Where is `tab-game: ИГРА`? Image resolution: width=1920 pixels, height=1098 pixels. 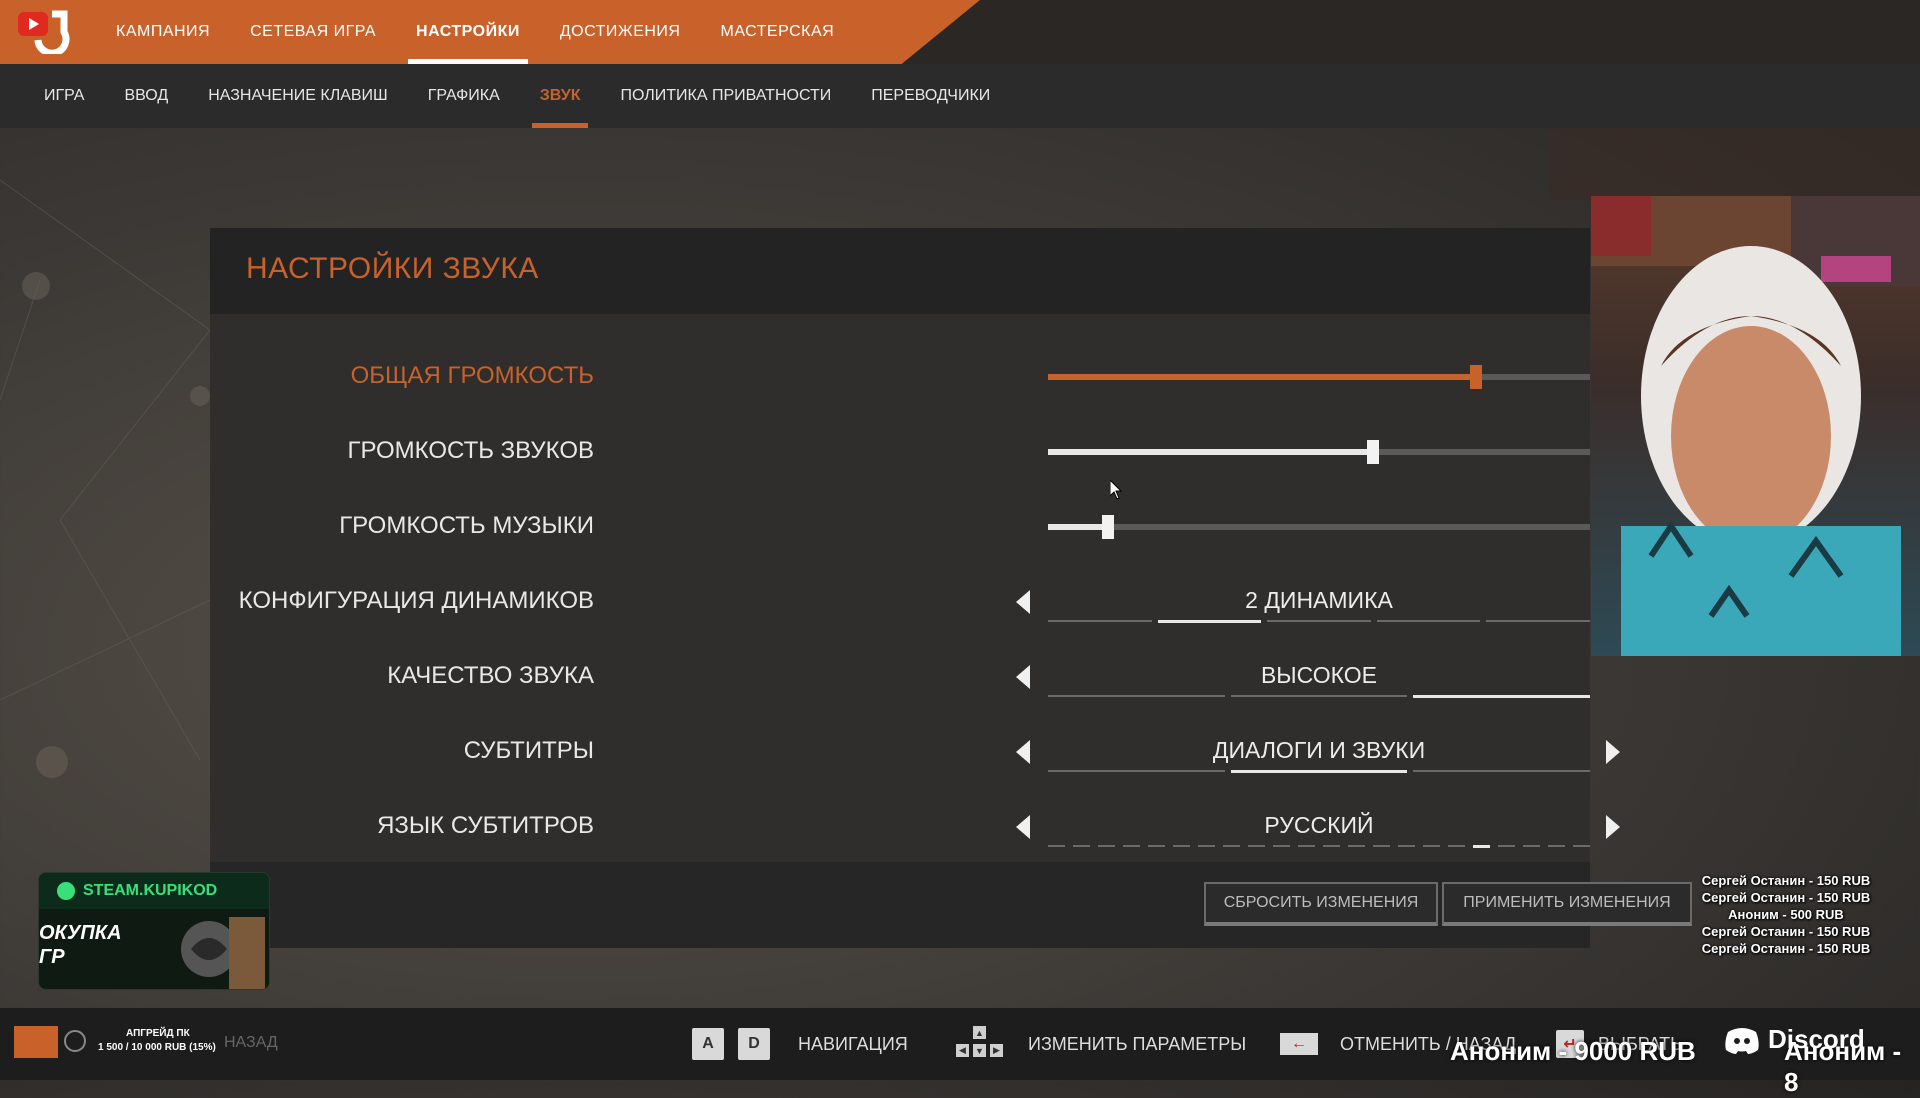
tab-game: ИГРА is located at coordinates (64, 96).